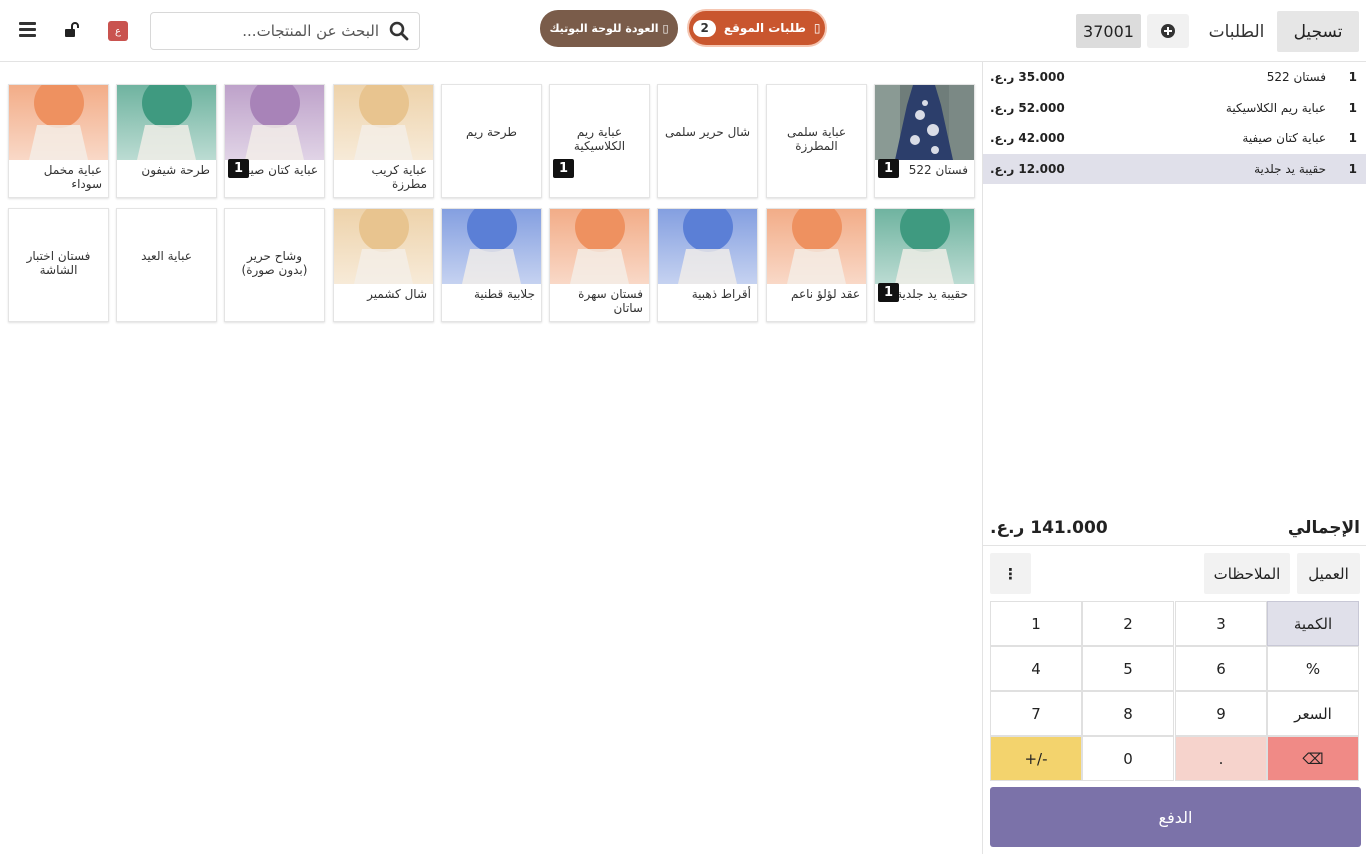  What do you see at coordinates (1221, 758) in the screenshot?
I see `decimal-key: .` at bounding box center [1221, 758].